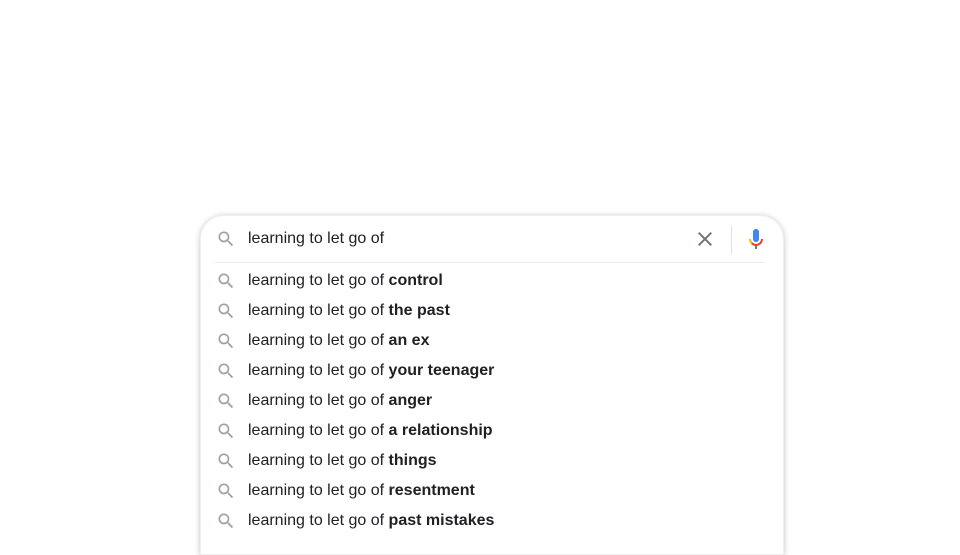  What do you see at coordinates (731, 240) in the screenshot?
I see `divider` at bounding box center [731, 240].